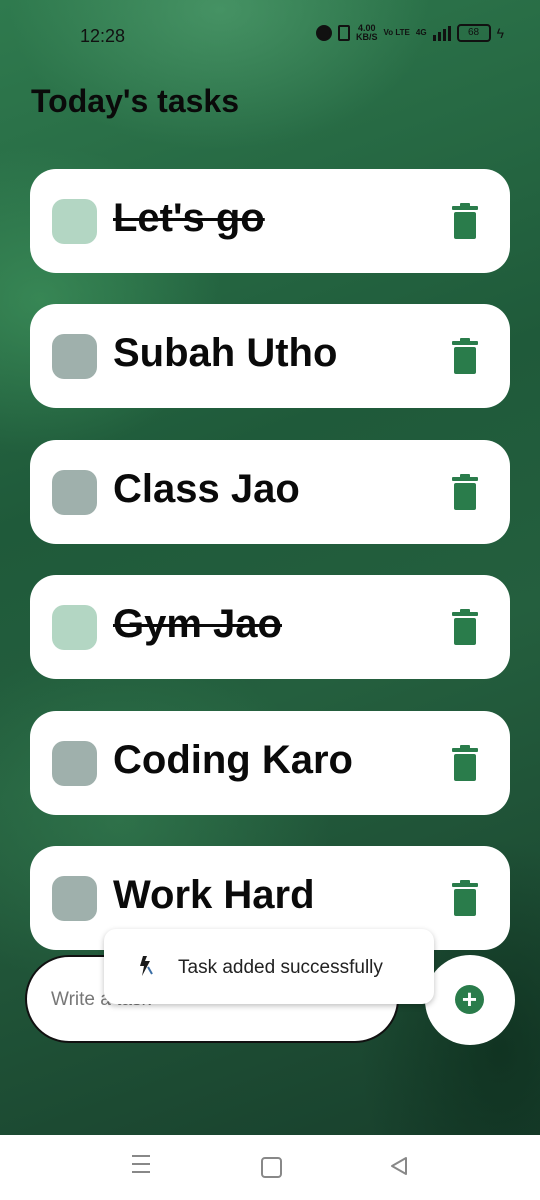 This screenshot has height=1200, width=540. I want to click on toast-message: Task added successfully, so click(280, 967).